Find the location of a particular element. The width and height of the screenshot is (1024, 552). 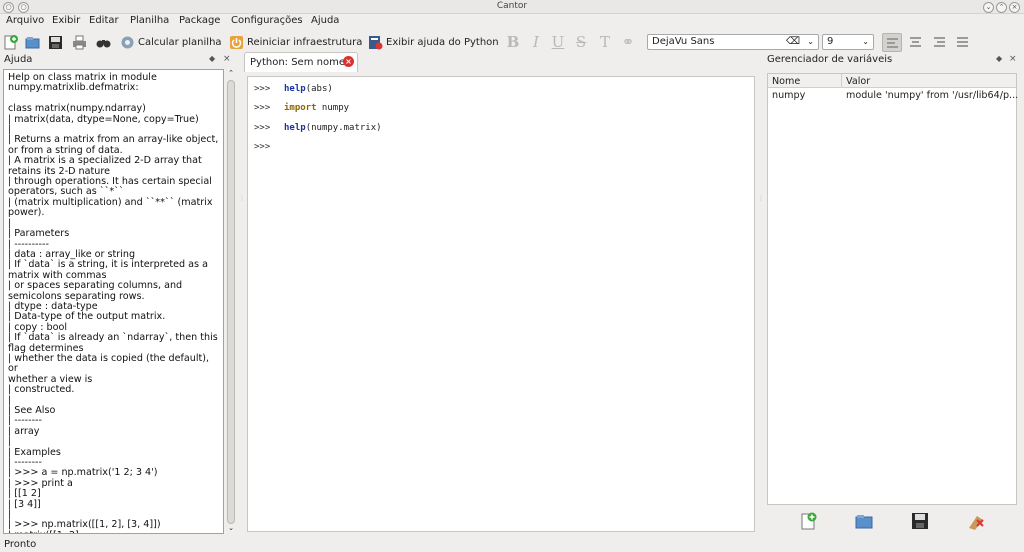

window-title: Cantor is located at coordinates (512, 6).